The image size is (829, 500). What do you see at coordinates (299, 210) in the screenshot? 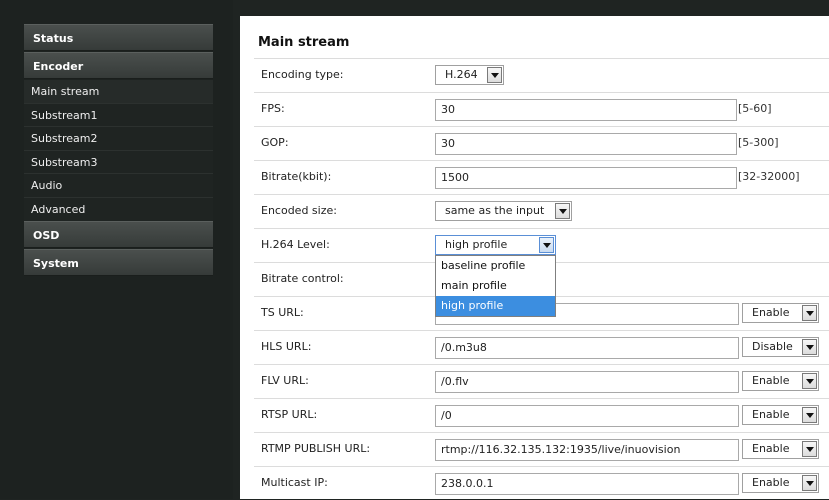
I see `encoded-size-label: Encoded size:` at bounding box center [299, 210].